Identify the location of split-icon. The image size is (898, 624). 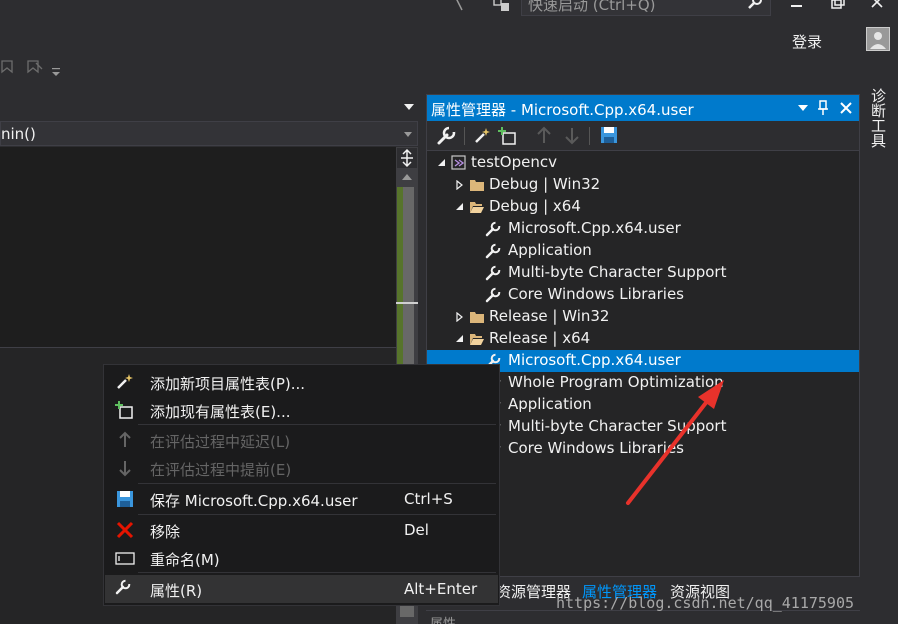
(407, 158).